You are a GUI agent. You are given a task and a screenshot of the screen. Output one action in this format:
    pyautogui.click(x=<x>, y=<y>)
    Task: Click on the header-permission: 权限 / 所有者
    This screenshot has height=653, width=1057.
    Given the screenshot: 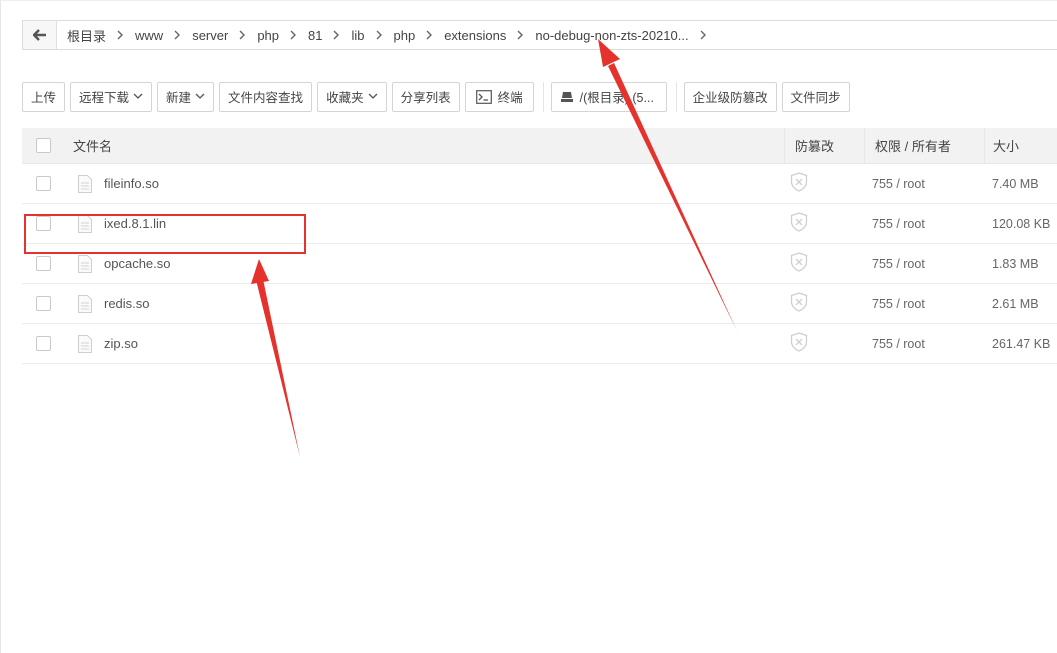 What is the action you would take?
    pyautogui.click(x=924, y=145)
    